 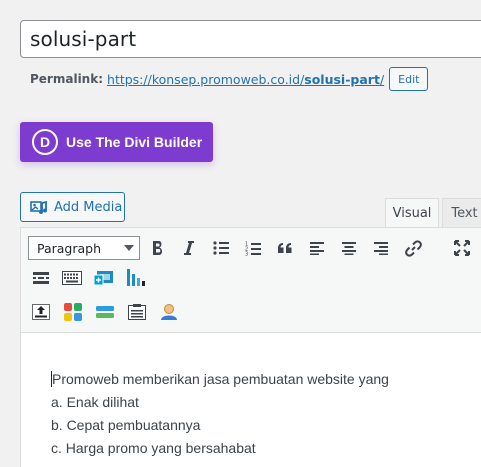 I want to click on content-line: b. Cepat pembuatannya, so click(x=126, y=425).